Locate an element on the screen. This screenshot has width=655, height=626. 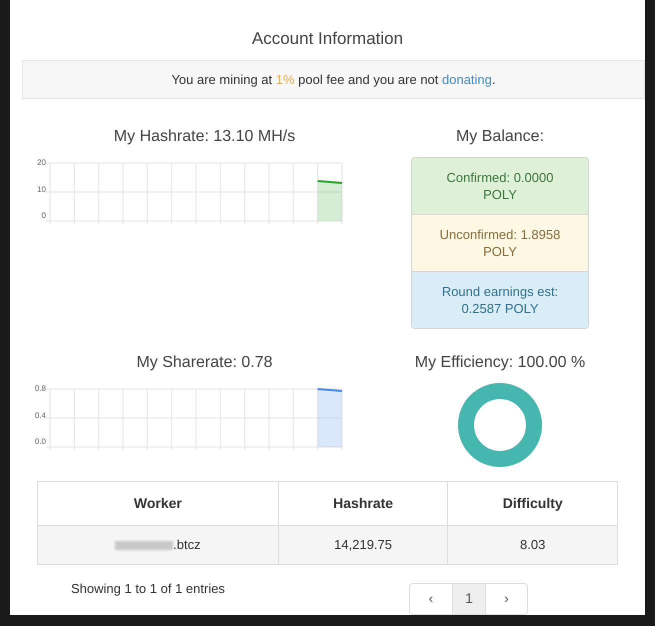
panel-title: Account Information is located at coordinates (327, 39).